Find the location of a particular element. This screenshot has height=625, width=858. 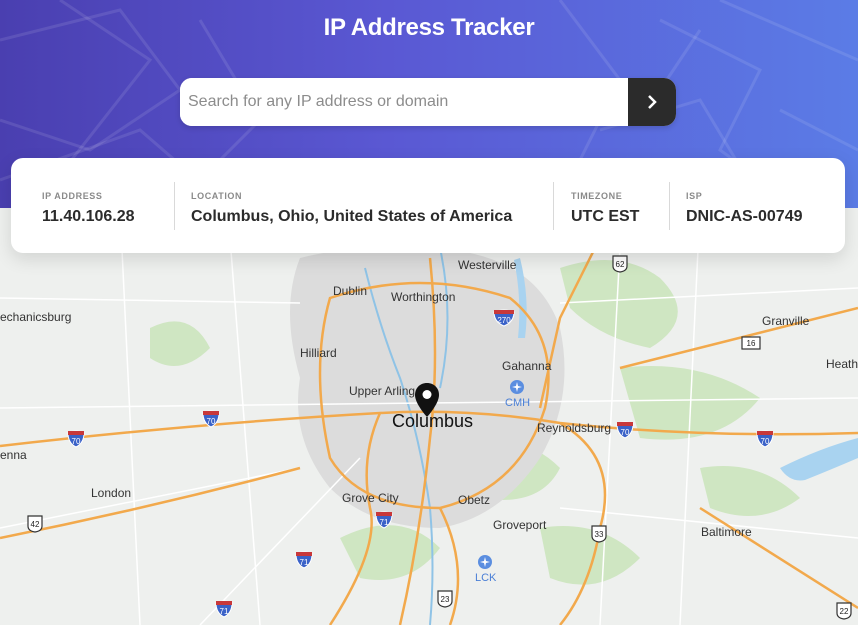

search-bar is located at coordinates (428, 102).